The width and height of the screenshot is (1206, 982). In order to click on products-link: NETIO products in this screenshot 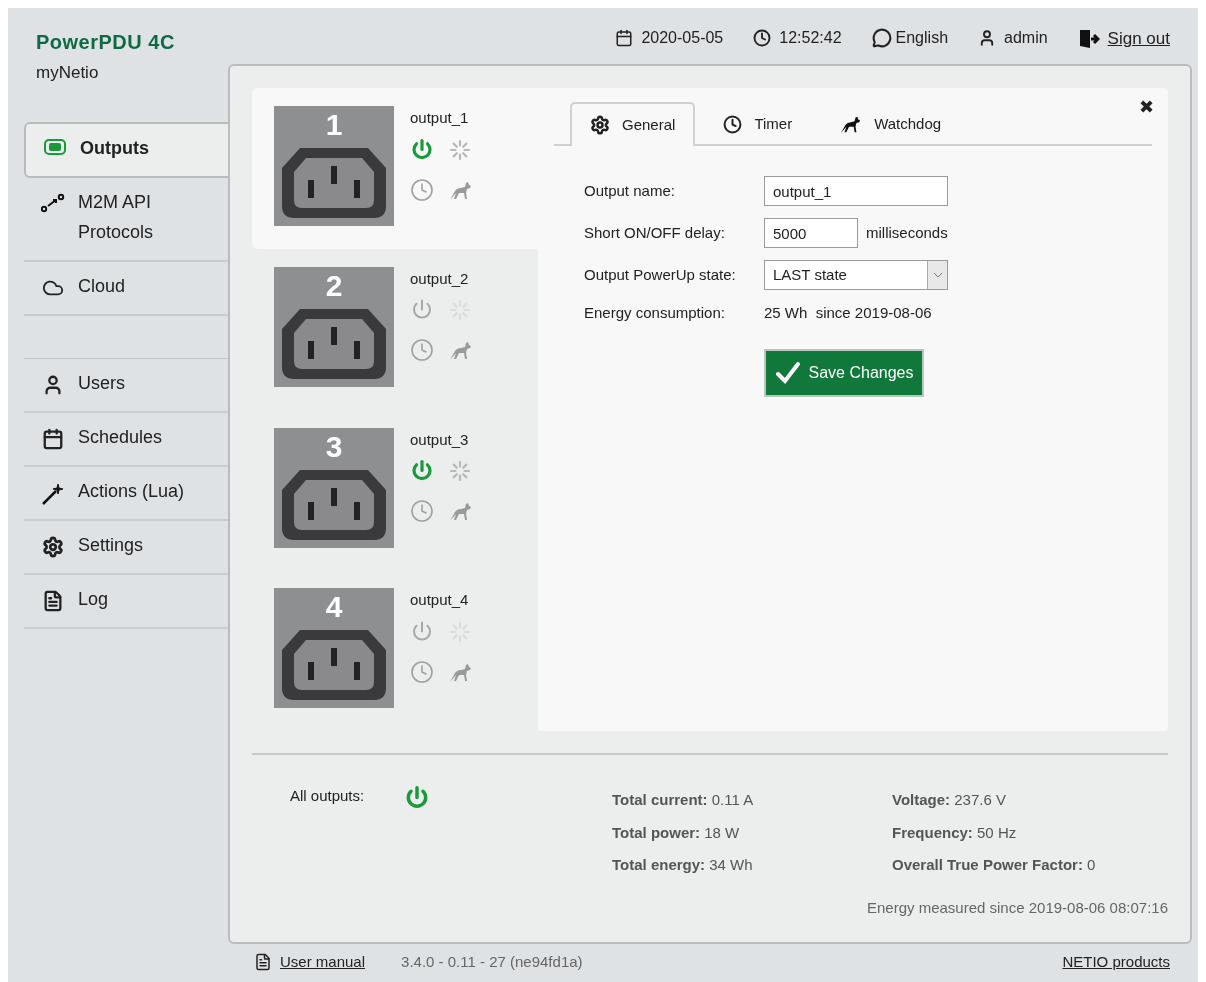, I will do `click(1116, 962)`.